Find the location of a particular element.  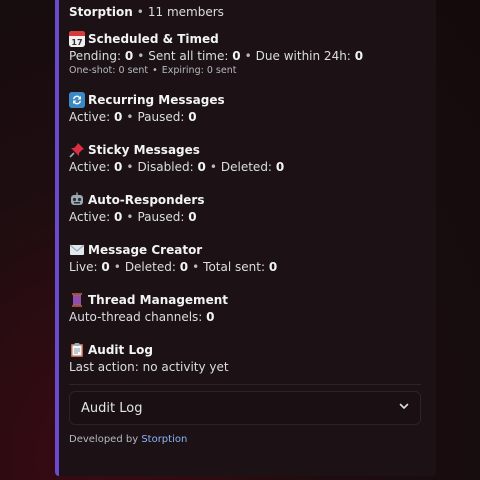

sent-value: 0 is located at coordinates (236, 56).